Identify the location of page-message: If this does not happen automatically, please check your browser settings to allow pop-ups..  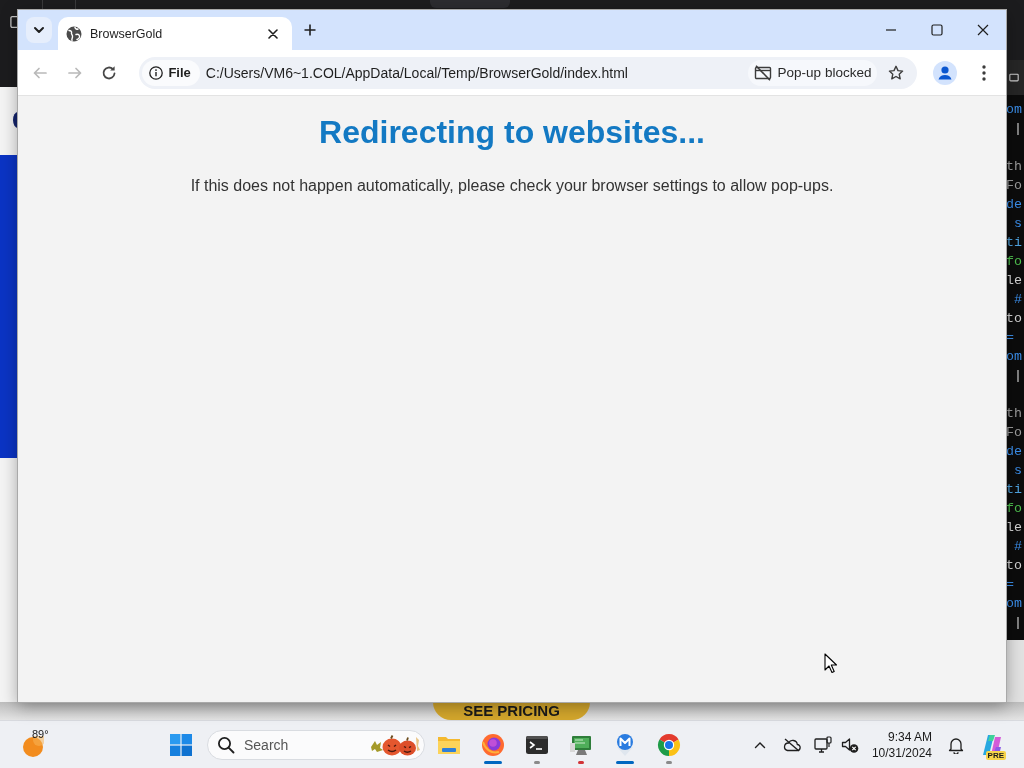
(512, 186).